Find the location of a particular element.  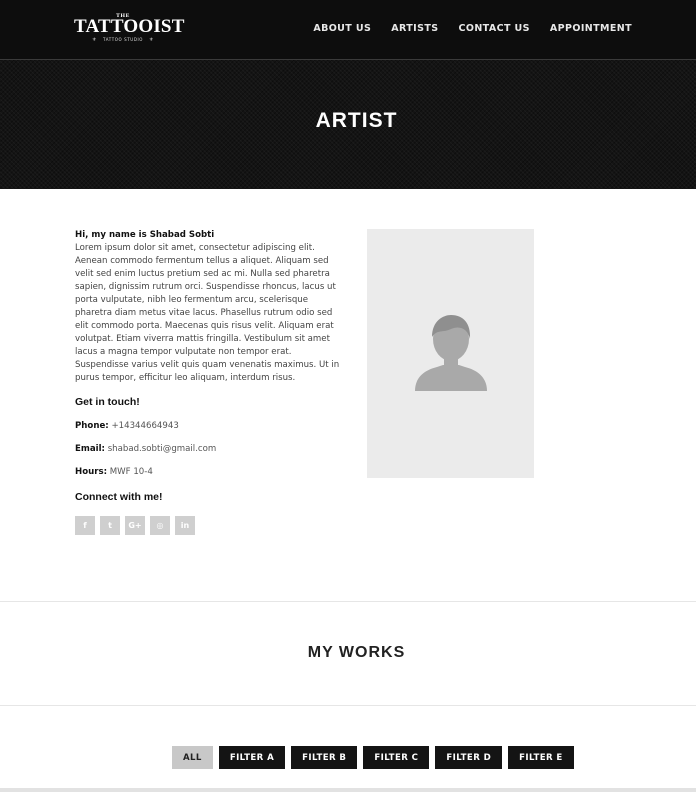

hours-label: Hours: is located at coordinates (91, 472).